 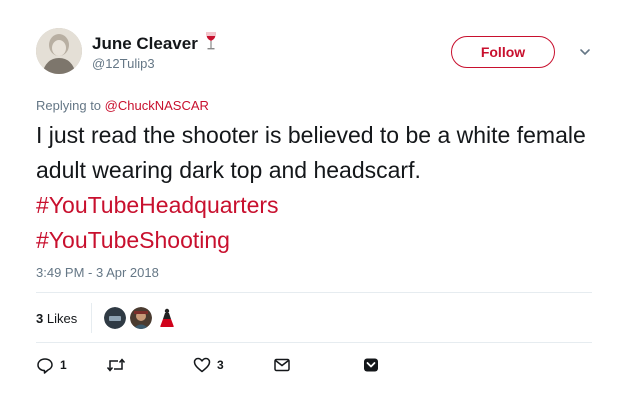 What do you see at coordinates (220, 365) in the screenshot?
I see `like-count: 3` at bounding box center [220, 365].